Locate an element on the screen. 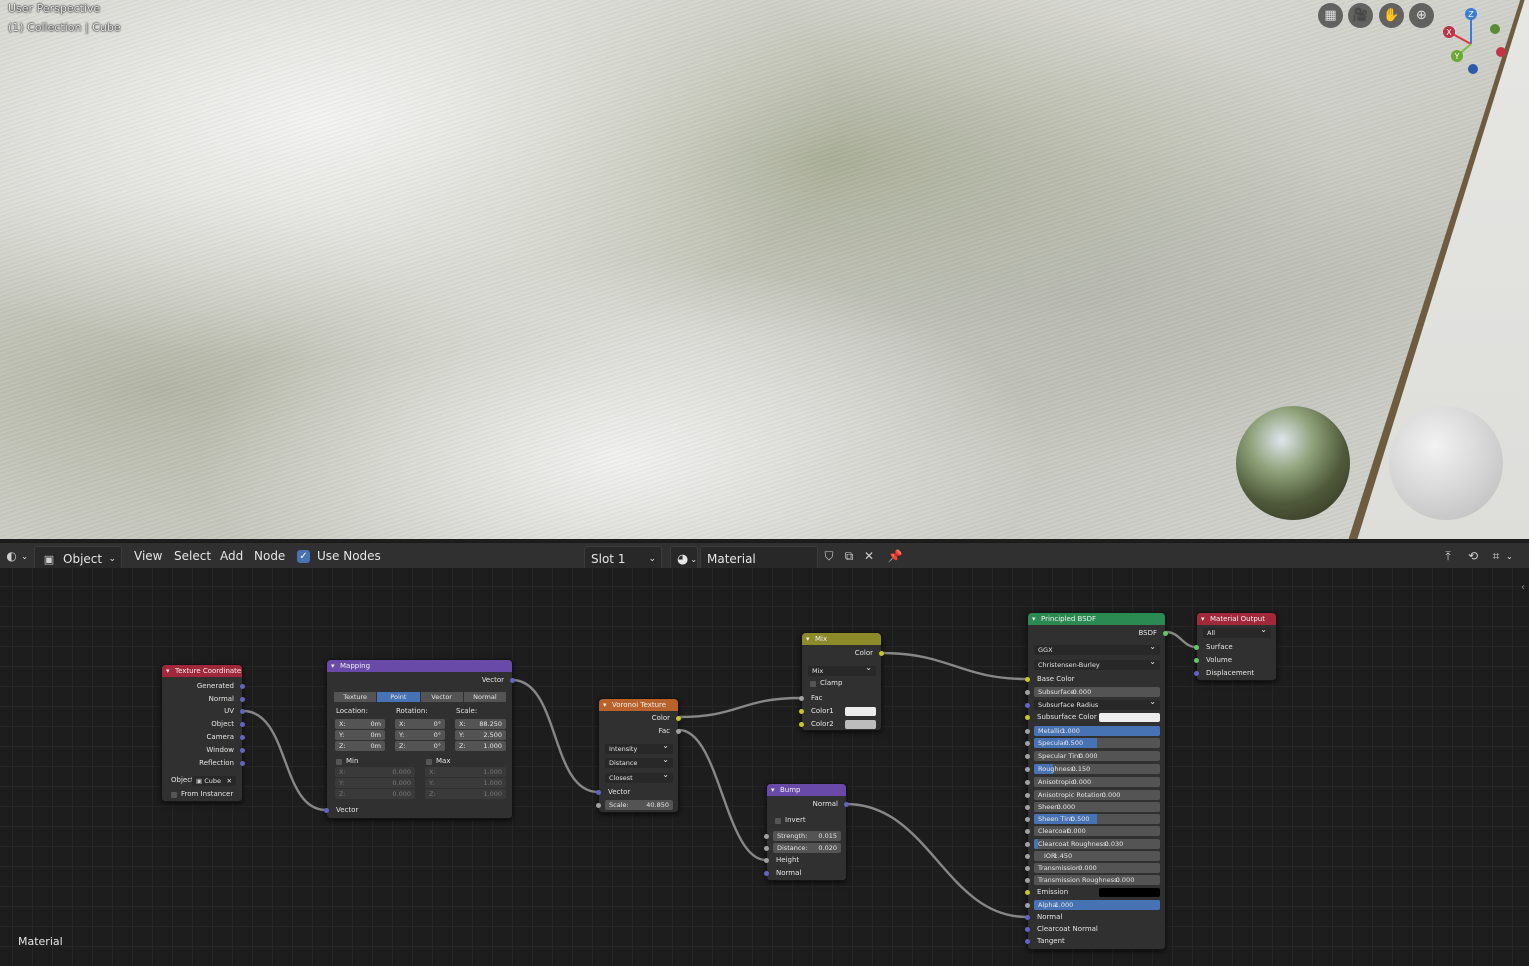  tab-normal: Normal is located at coordinates (484, 697).